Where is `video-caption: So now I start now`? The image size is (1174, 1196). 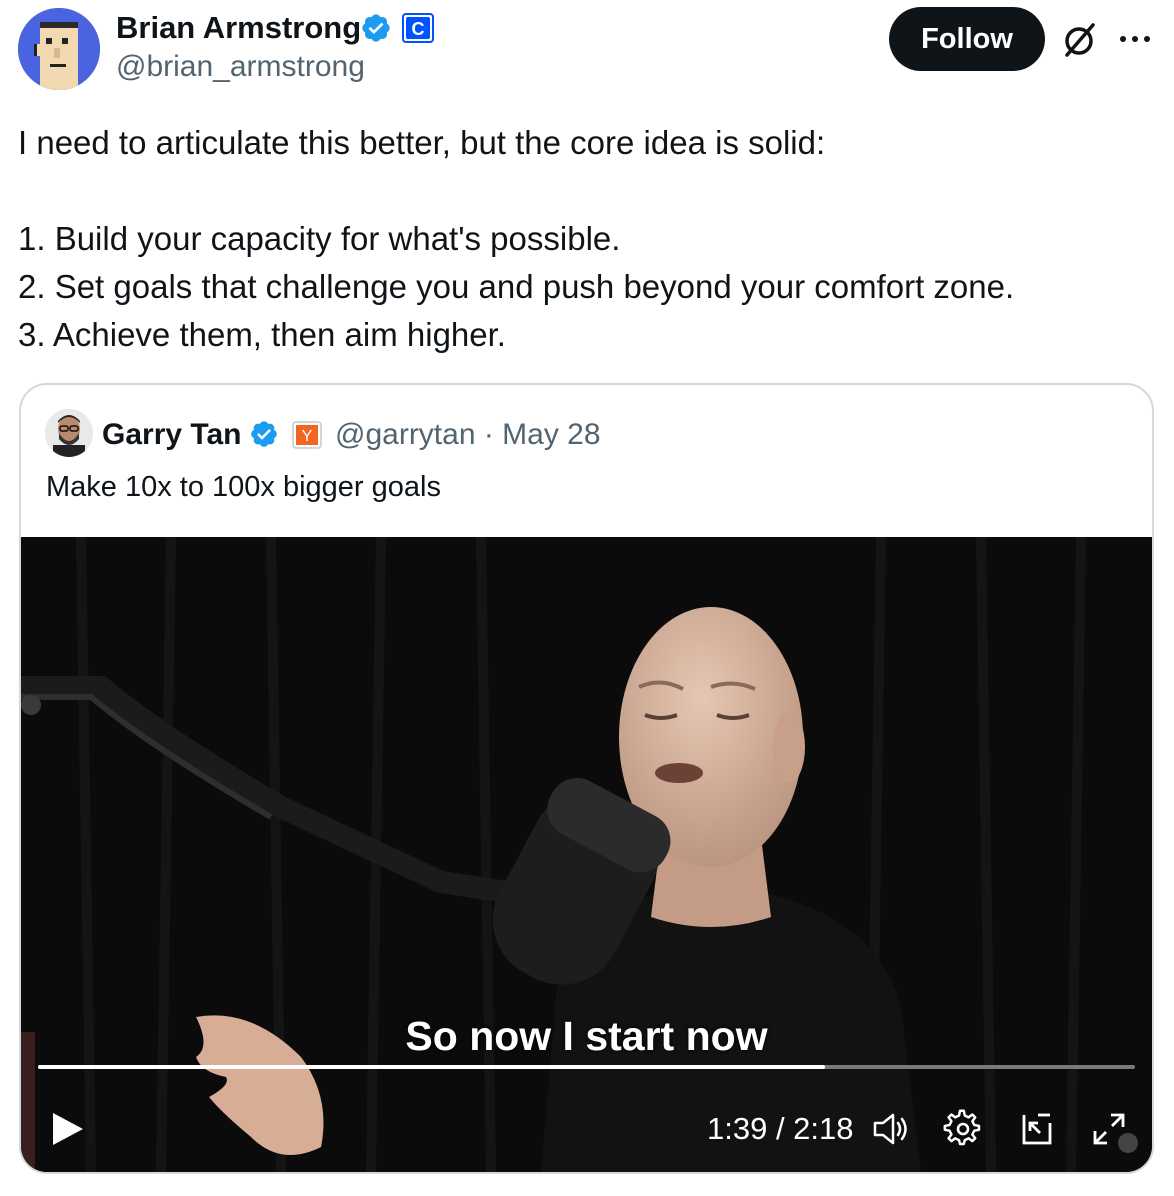
video-caption: So now I start now is located at coordinates (586, 1036).